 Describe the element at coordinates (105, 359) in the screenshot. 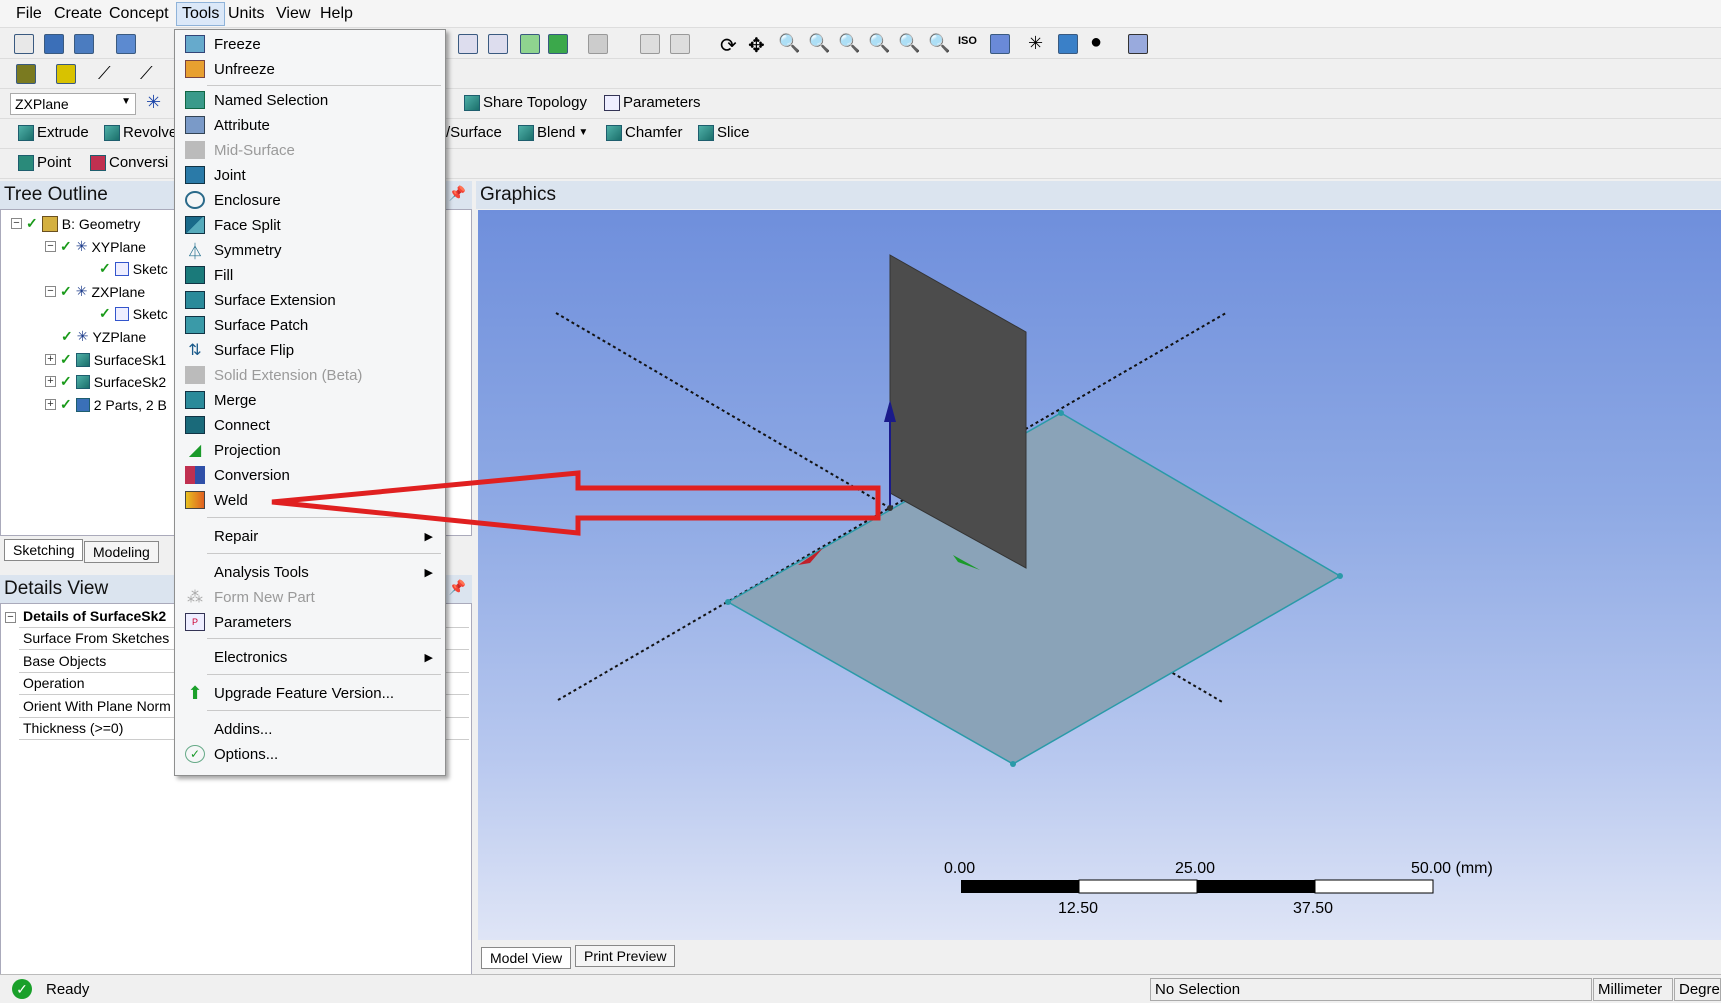

I see `tree-node-surfacesk1: + ✓ SurfaceSk1` at that location.